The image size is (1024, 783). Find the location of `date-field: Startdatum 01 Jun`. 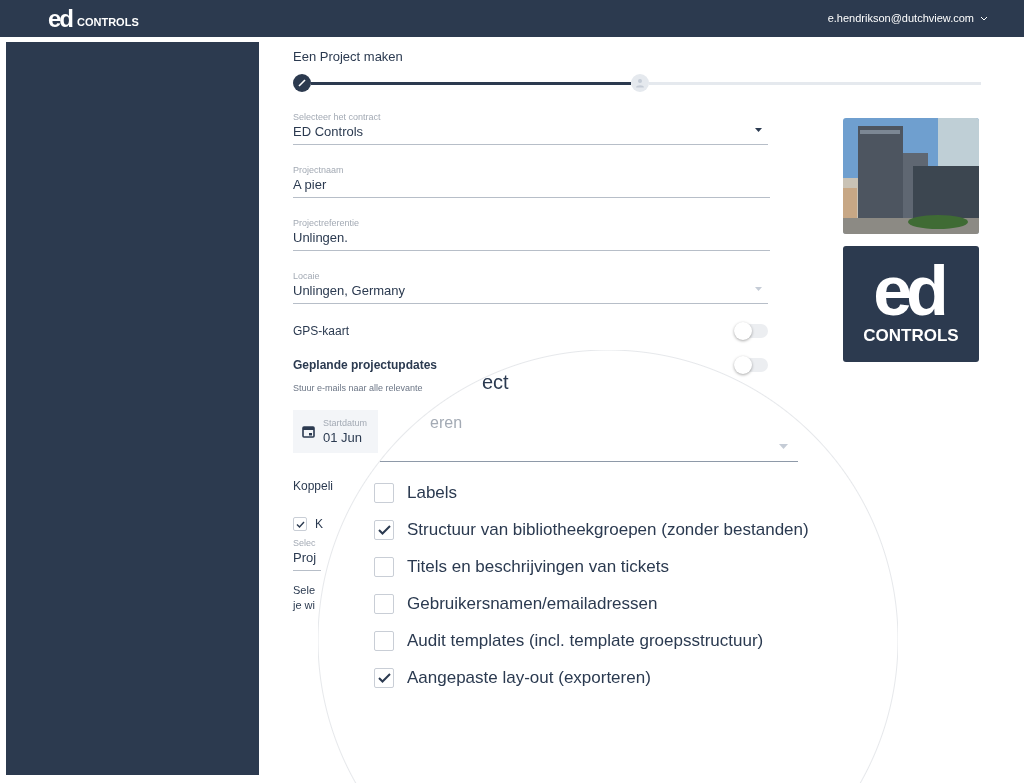

date-field: Startdatum 01 Jun is located at coordinates (335, 431).